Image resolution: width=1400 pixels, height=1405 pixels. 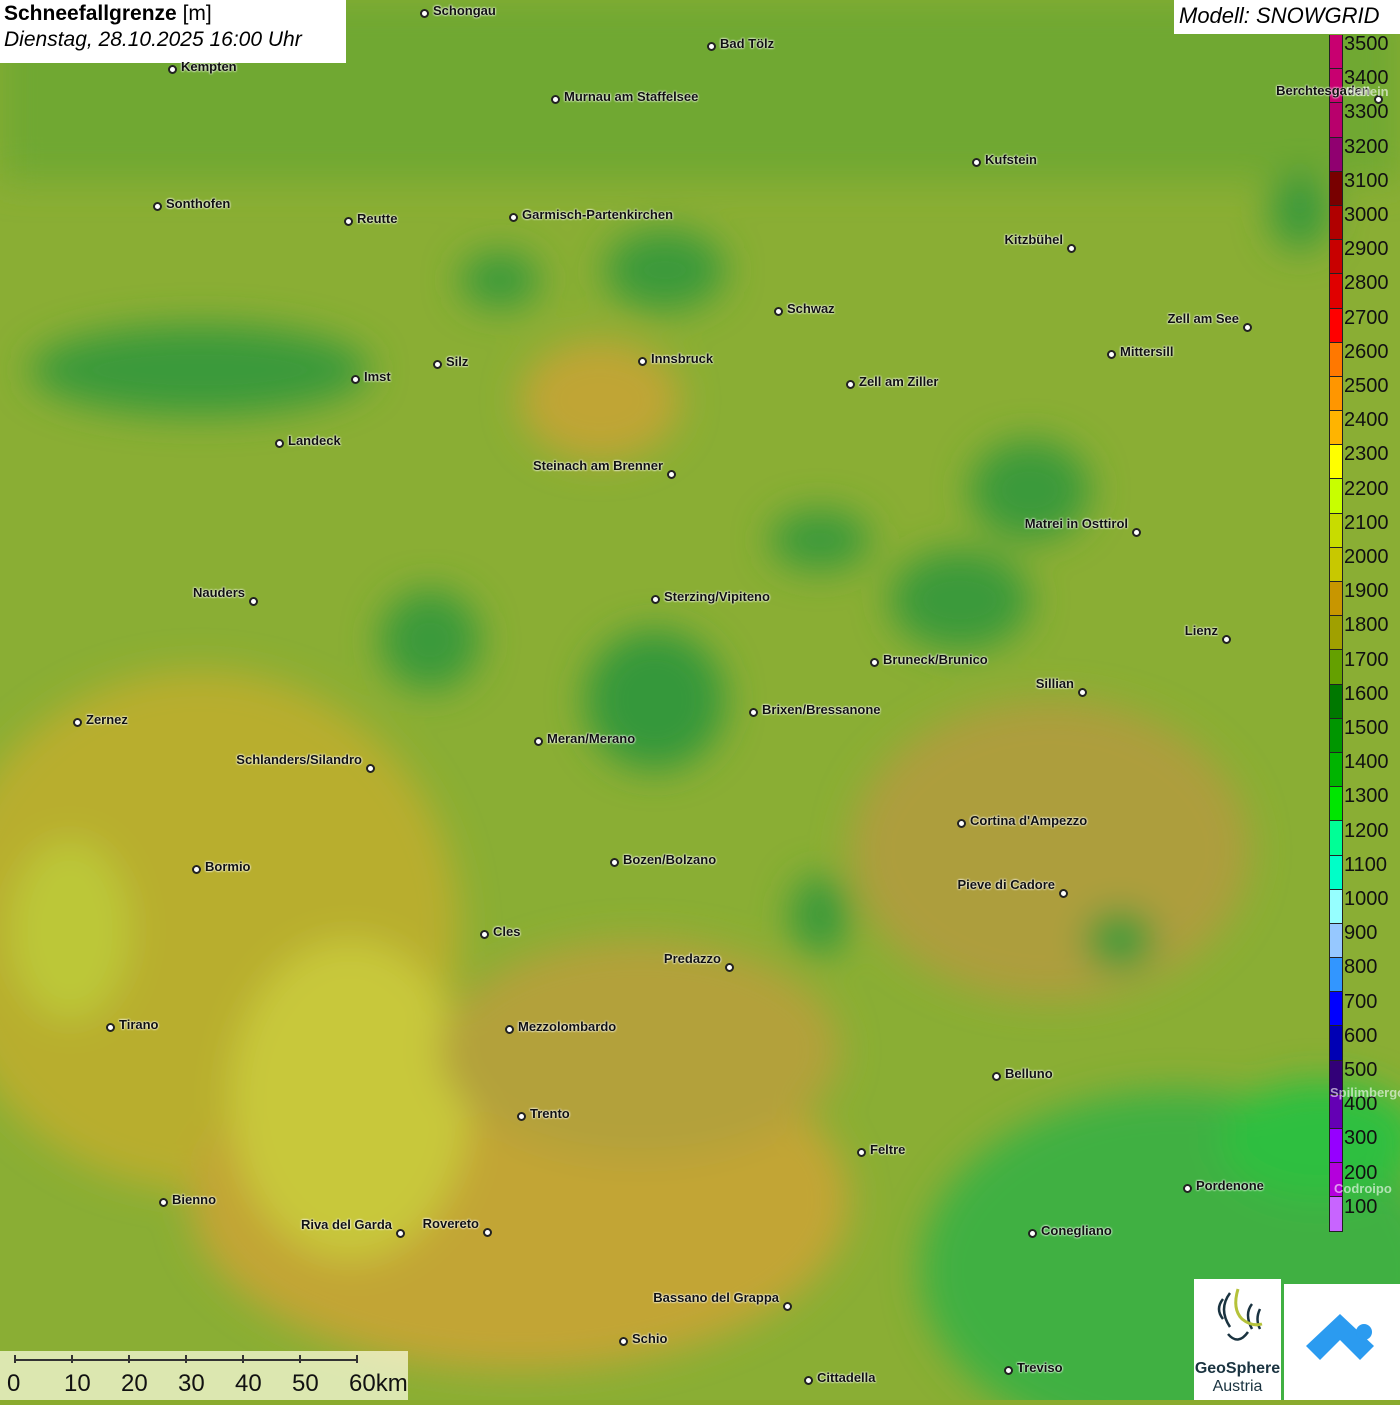 What do you see at coordinates (450, 1223) in the screenshot?
I see `city-label: Rovereto` at bounding box center [450, 1223].